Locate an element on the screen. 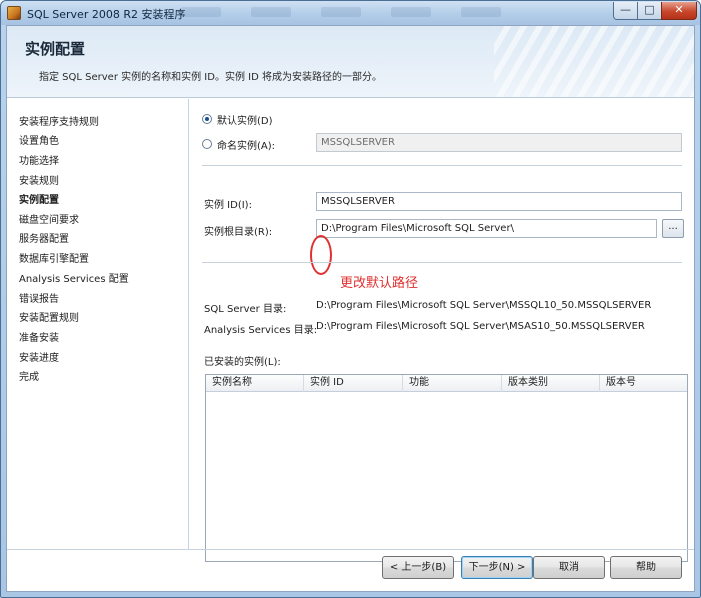 The image size is (701, 598). nav-item-error-reporting: 错误报告 is located at coordinates (39, 297).